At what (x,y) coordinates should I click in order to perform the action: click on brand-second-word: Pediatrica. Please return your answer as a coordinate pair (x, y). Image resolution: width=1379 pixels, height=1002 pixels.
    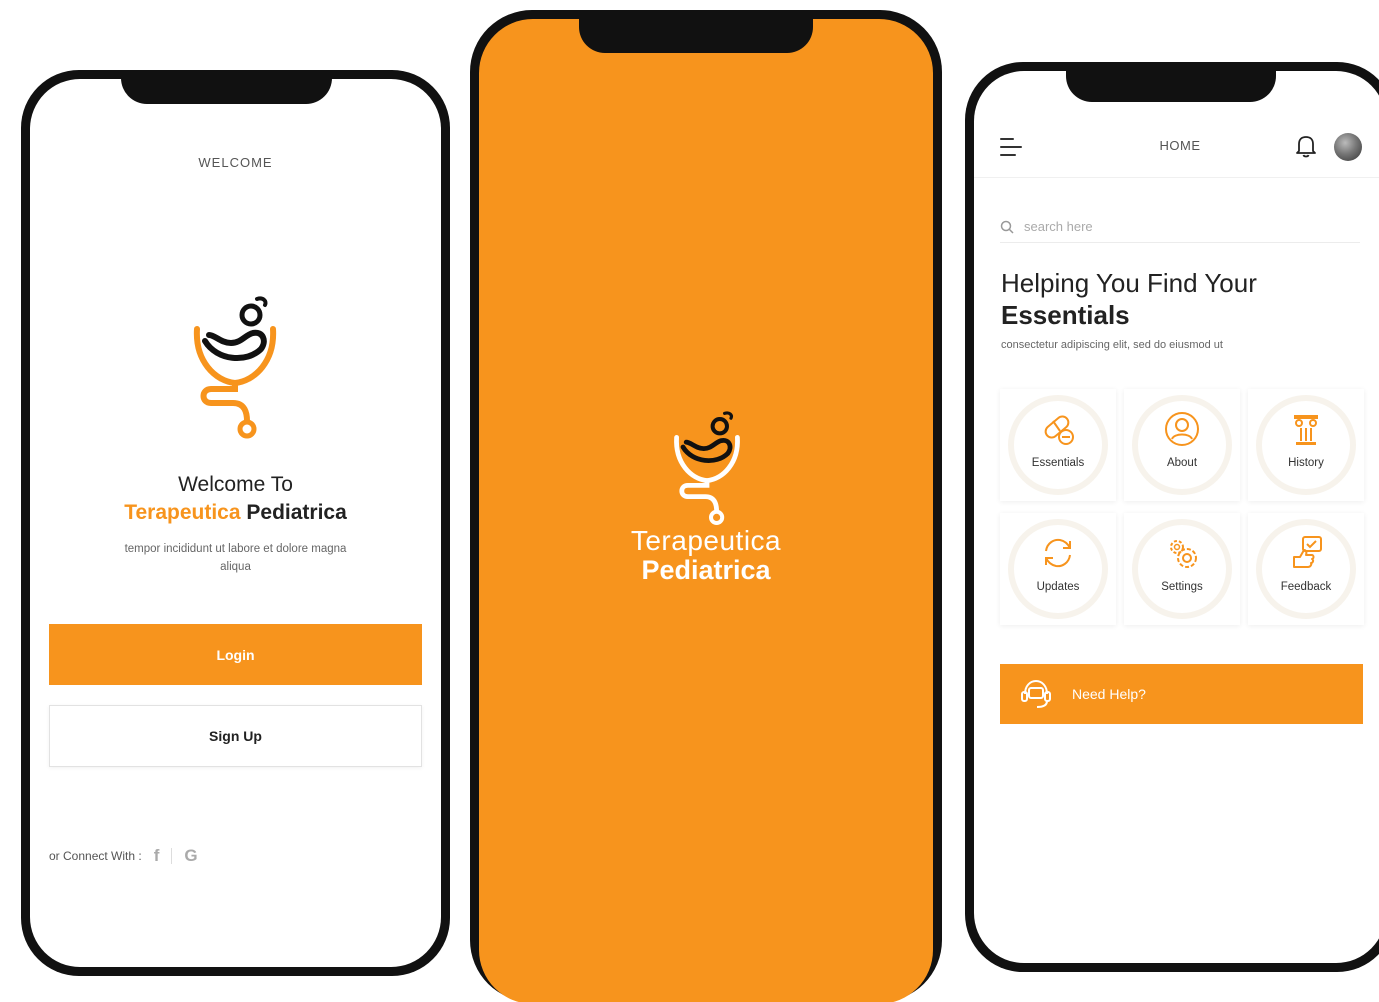
    Looking at the image, I should click on (296, 512).